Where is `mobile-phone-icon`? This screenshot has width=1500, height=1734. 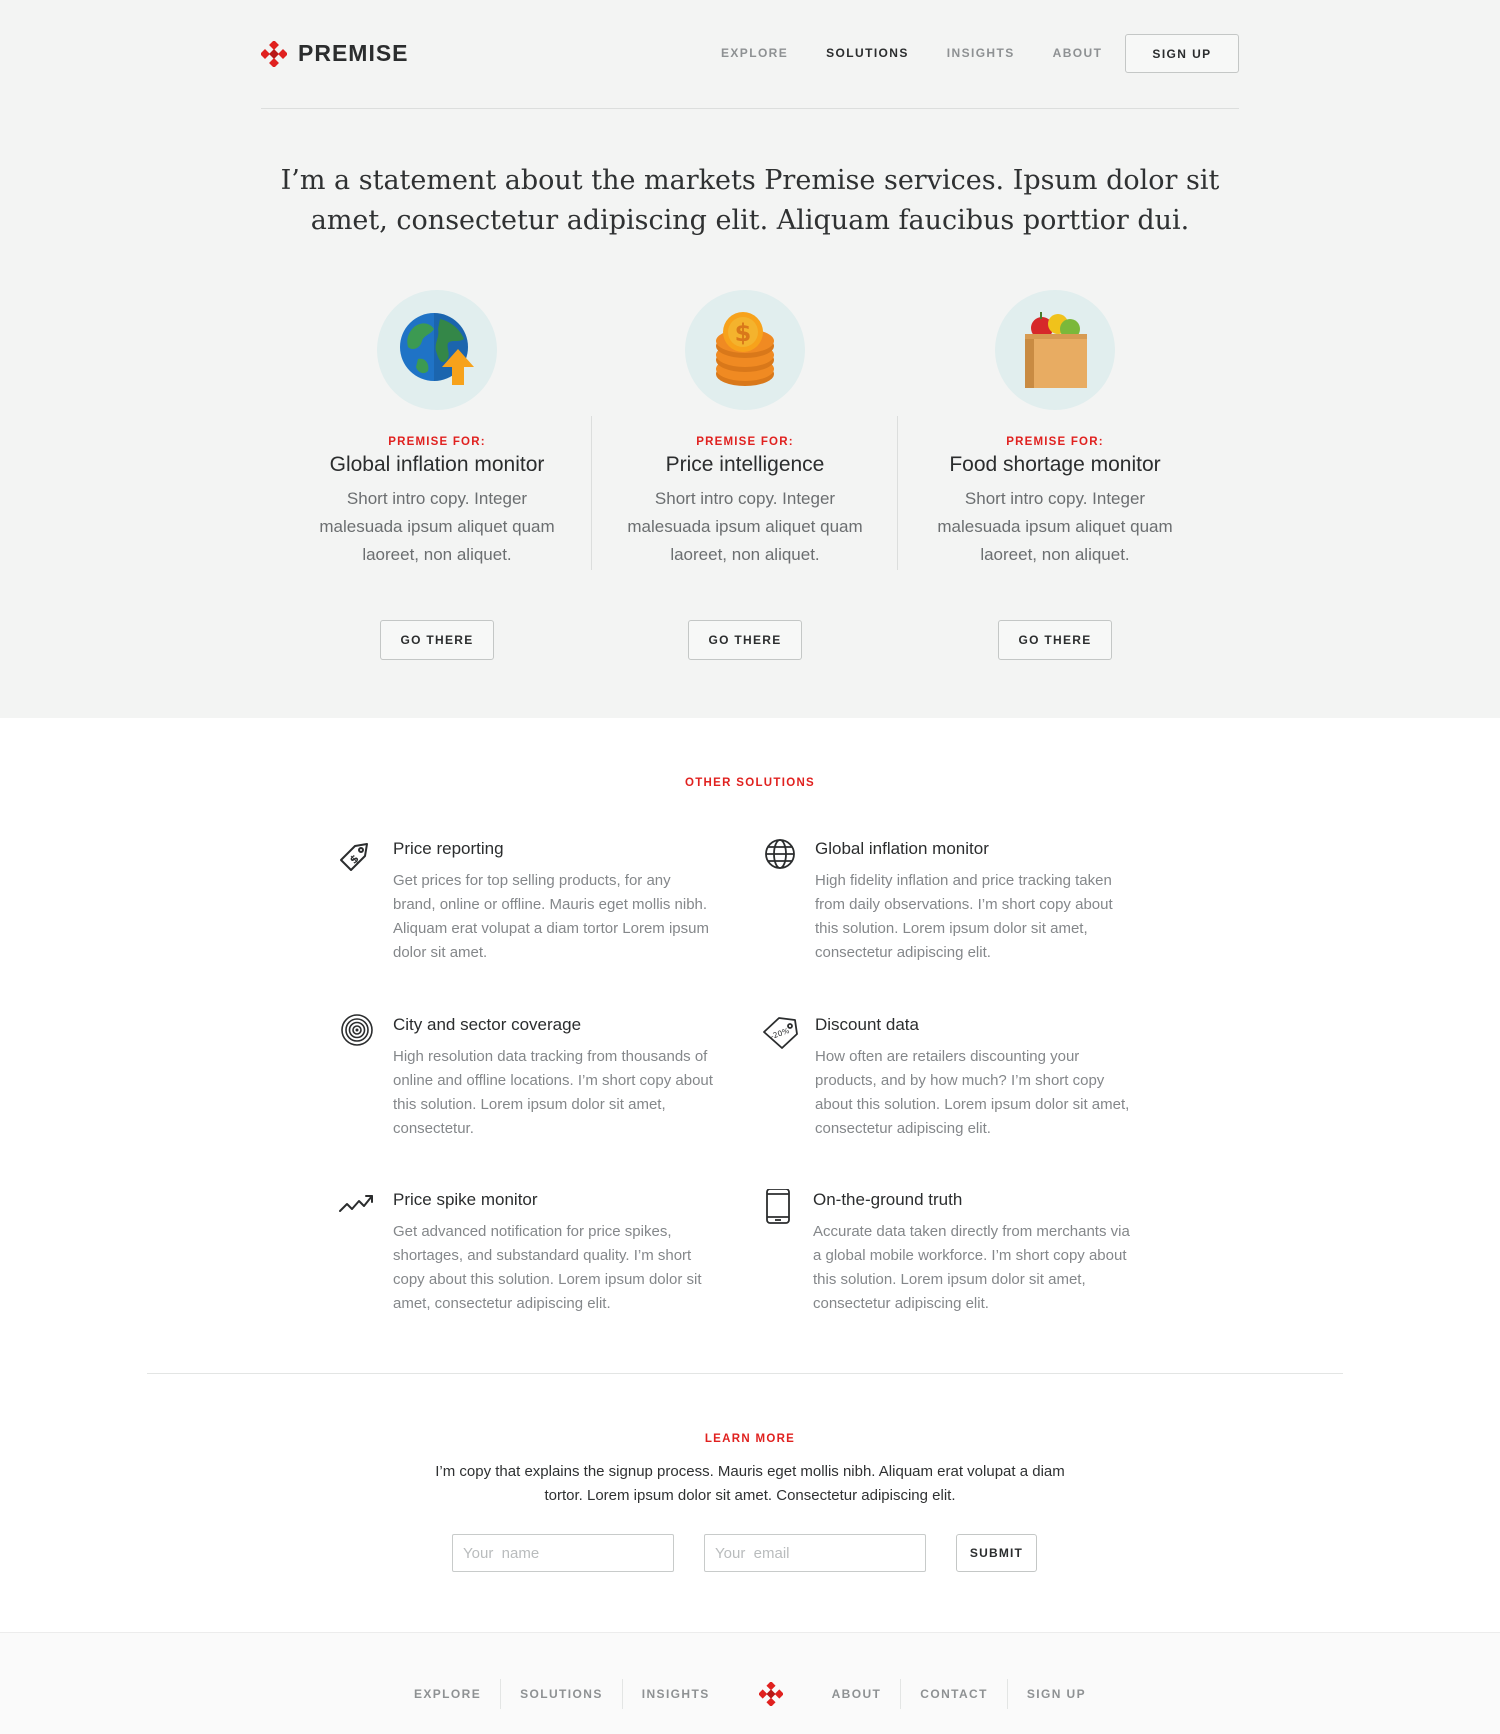 mobile-phone-icon is located at coordinates (778, 1206).